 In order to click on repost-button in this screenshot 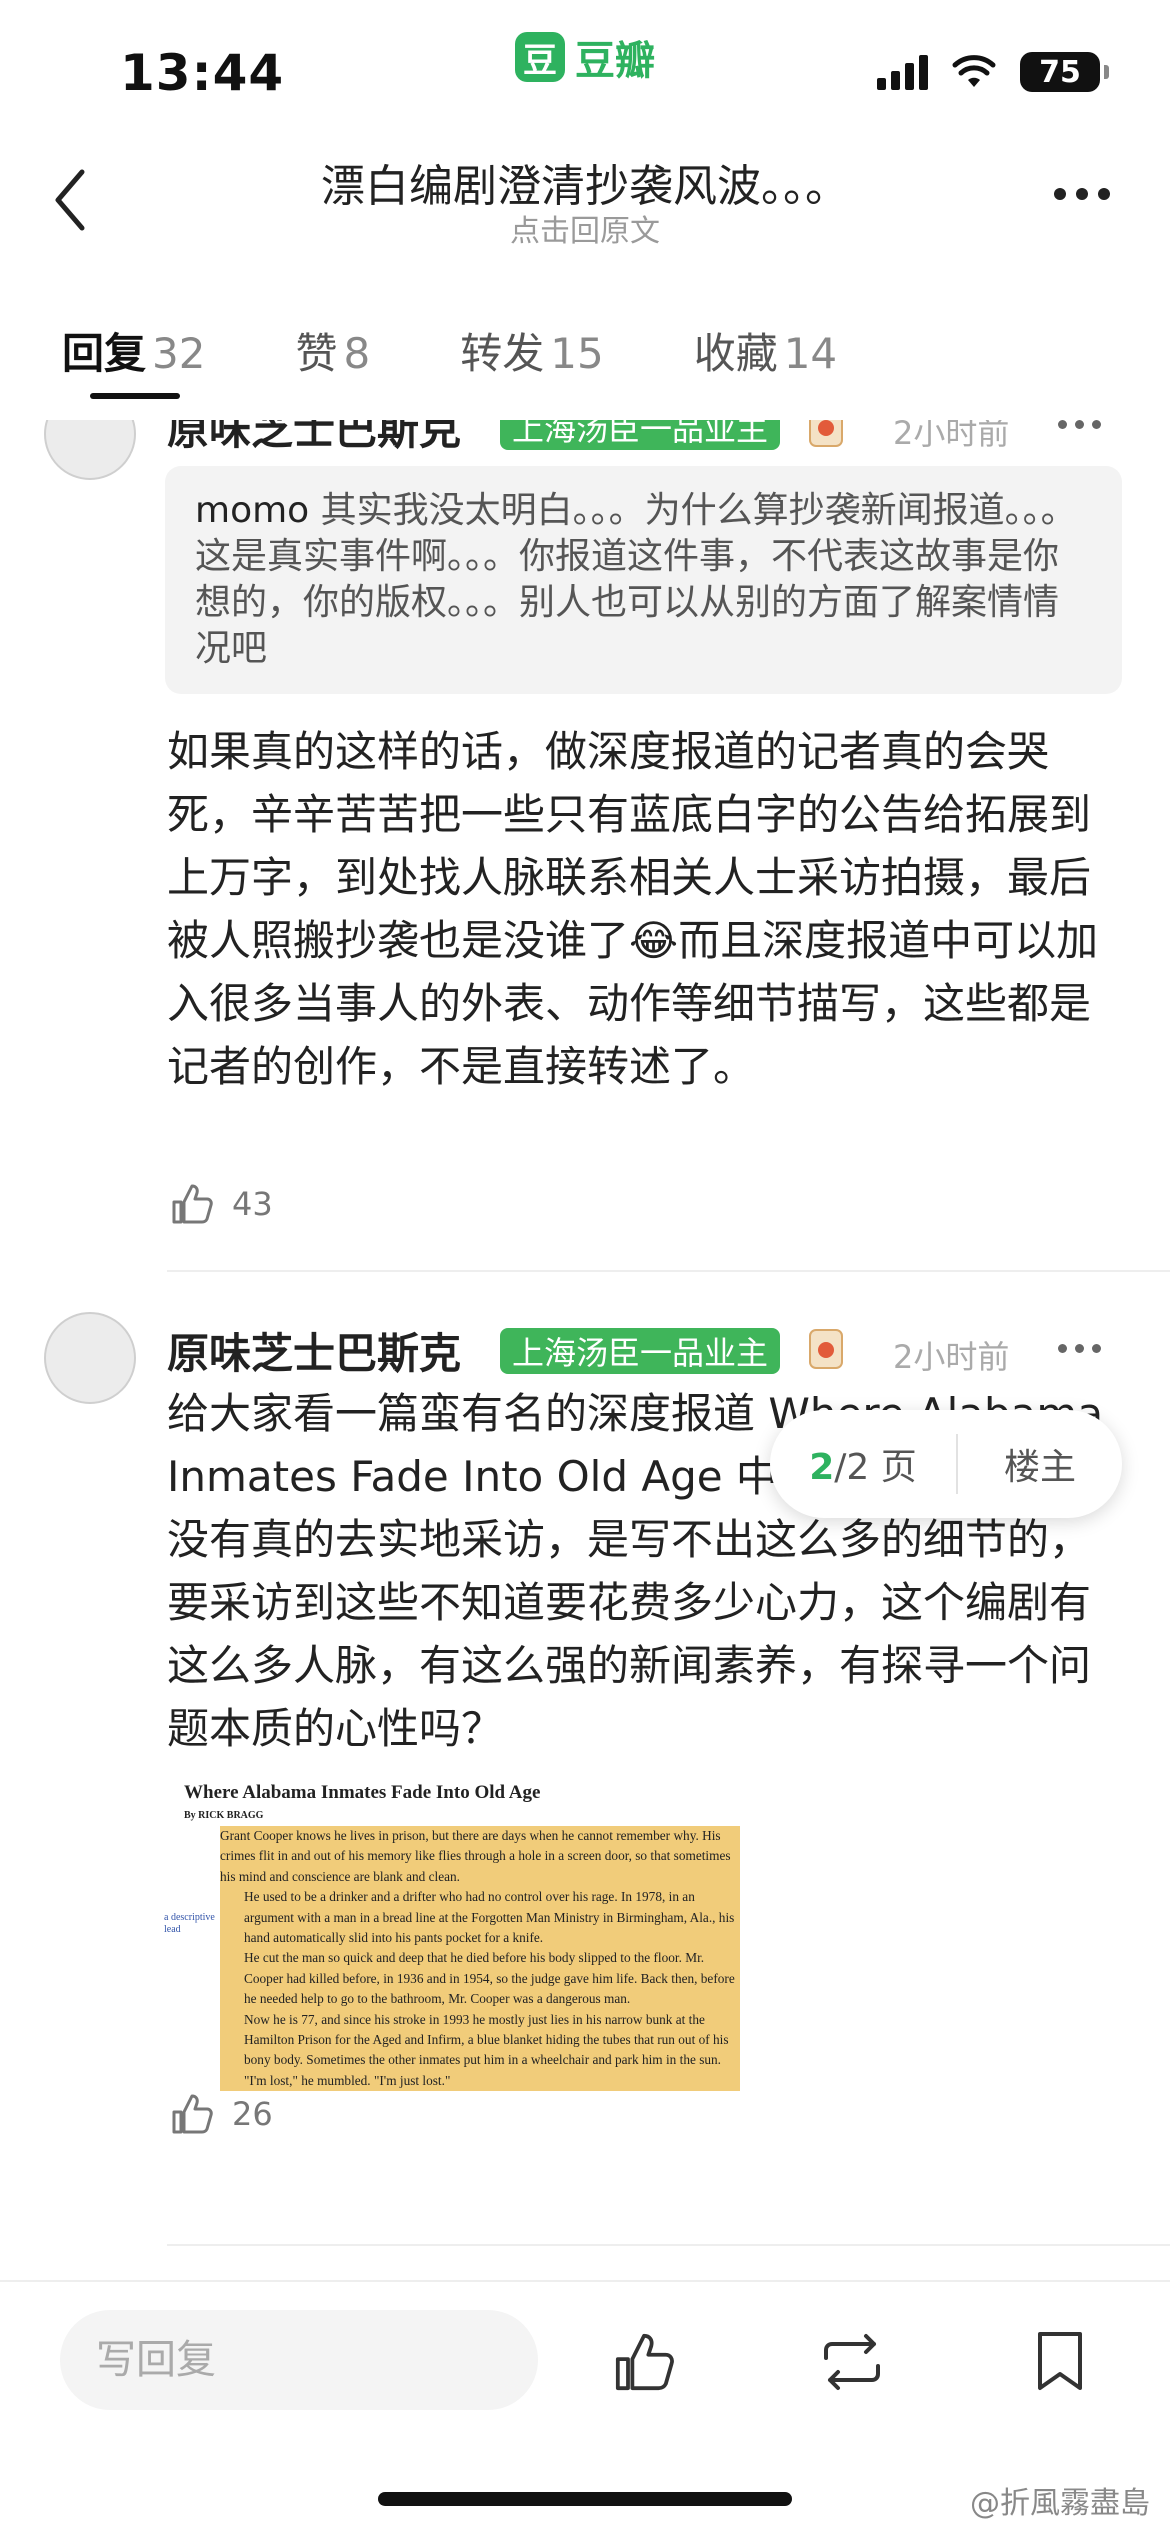, I will do `click(852, 2362)`.